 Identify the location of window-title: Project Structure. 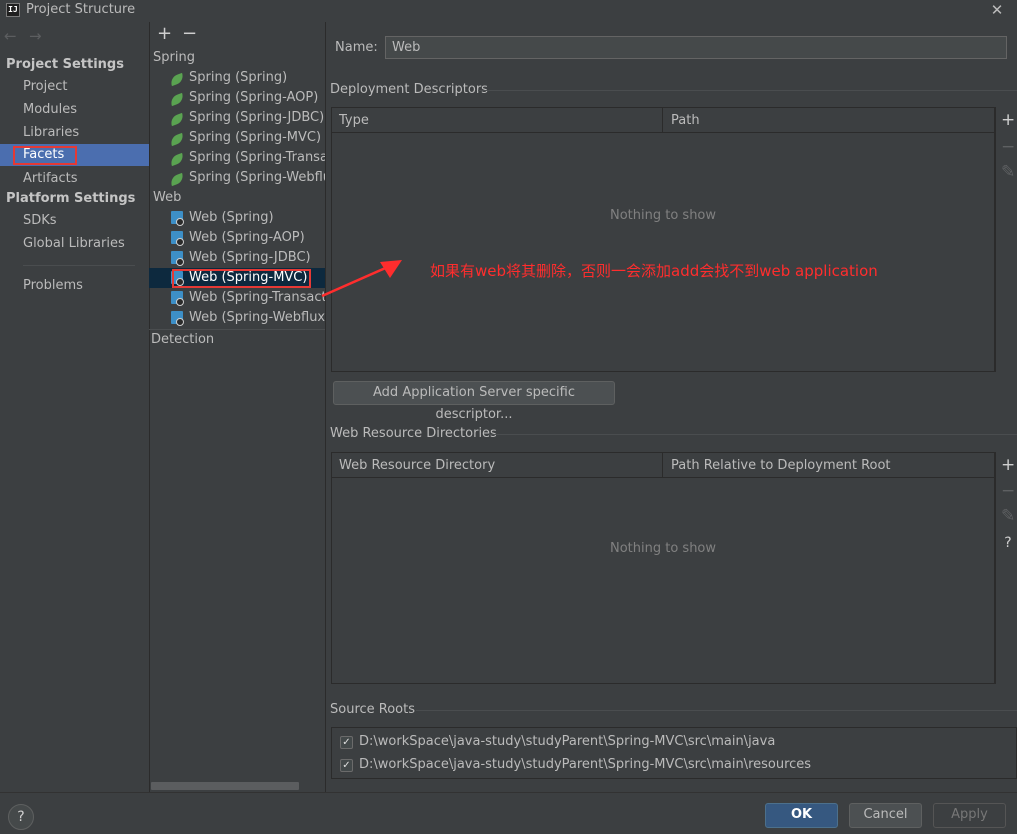
(81, 9).